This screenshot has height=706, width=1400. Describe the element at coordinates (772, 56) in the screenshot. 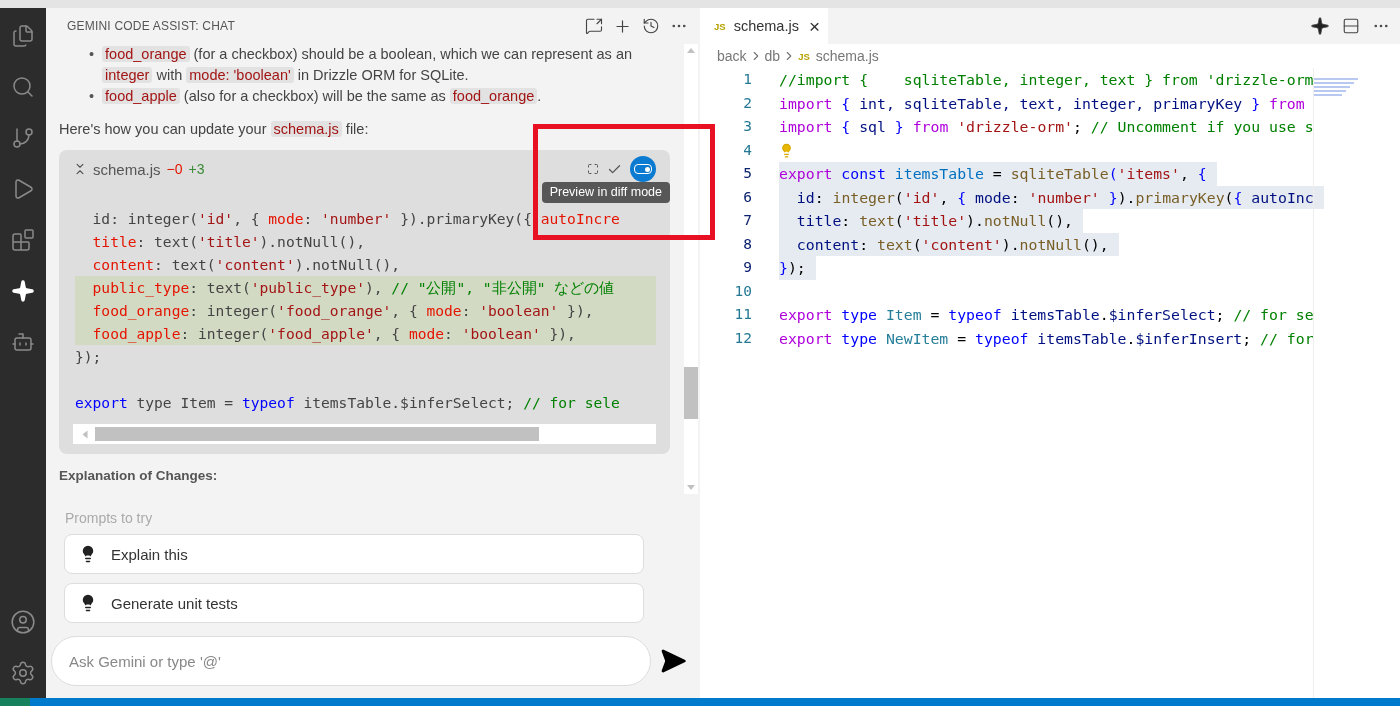

I see `breadcrumb-item: db` at that location.